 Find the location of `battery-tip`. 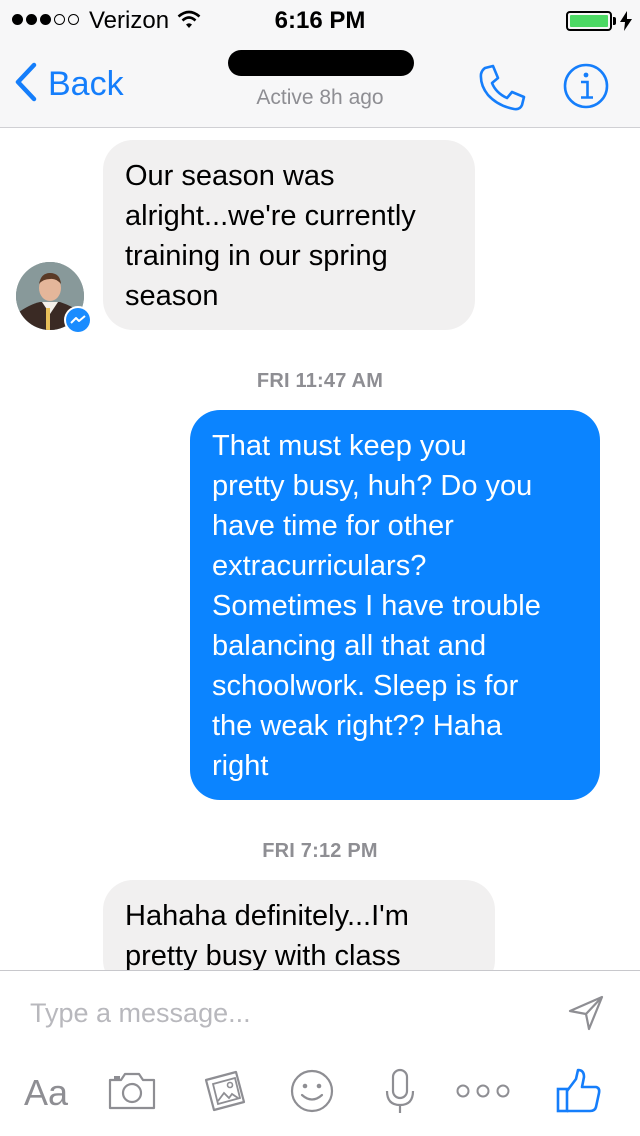

battery-tip is located at coordinates (614, 21).